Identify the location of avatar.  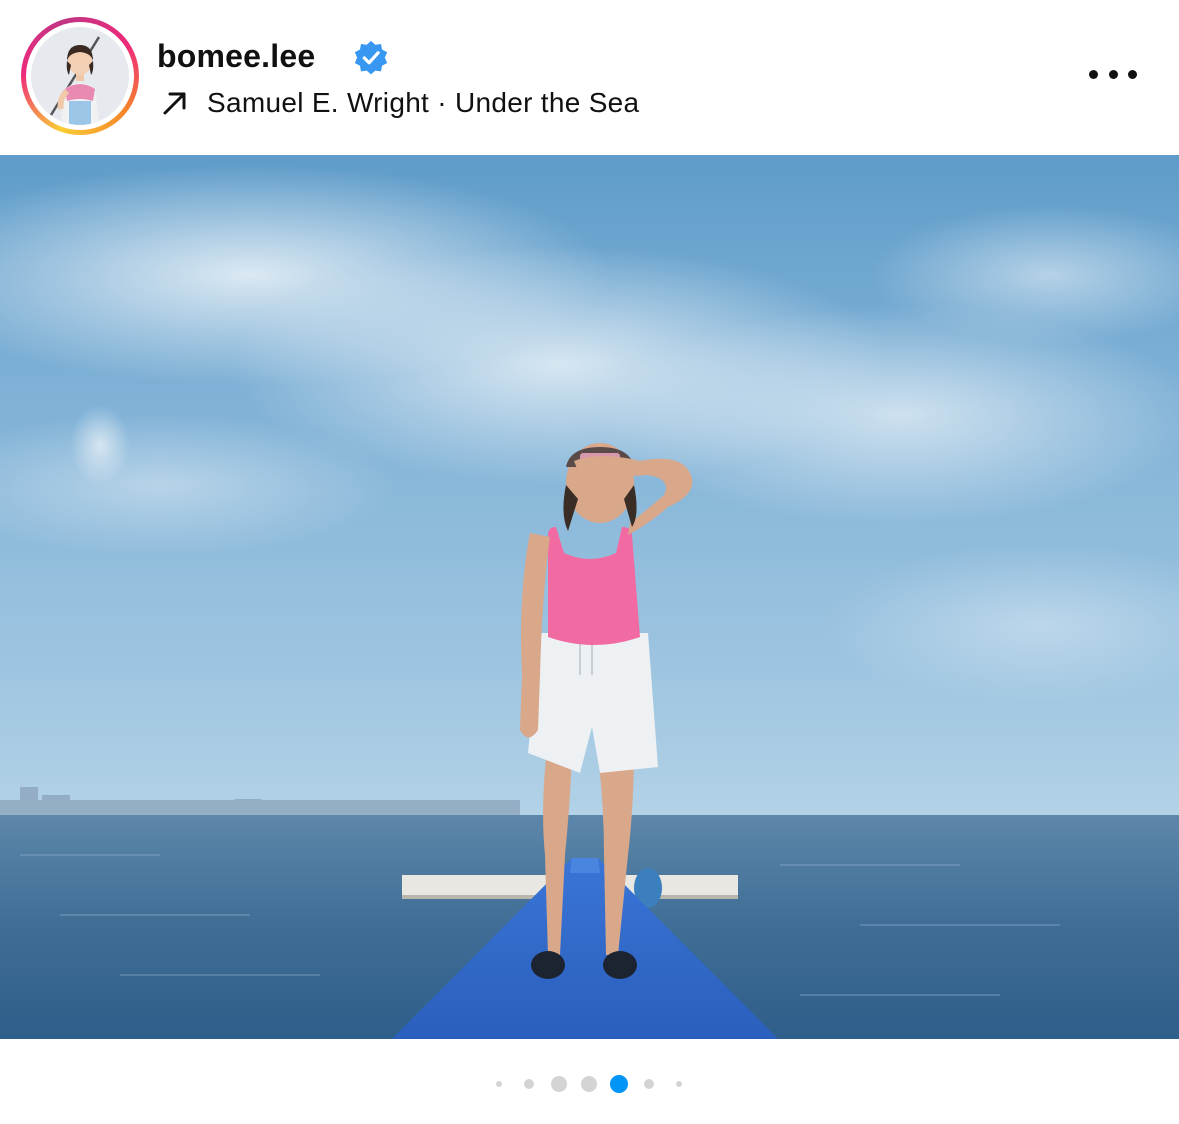
(80, 76).